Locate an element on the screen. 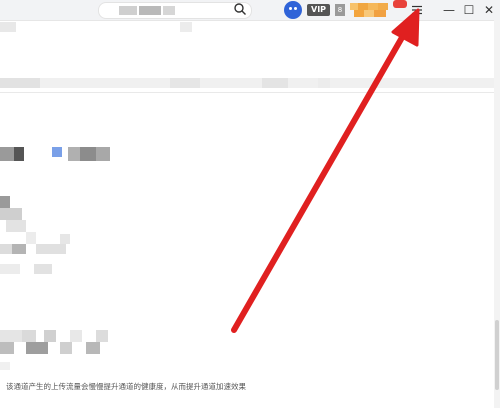 The image size is (500, 408). menu-icon is located at coordinates (417, 10).